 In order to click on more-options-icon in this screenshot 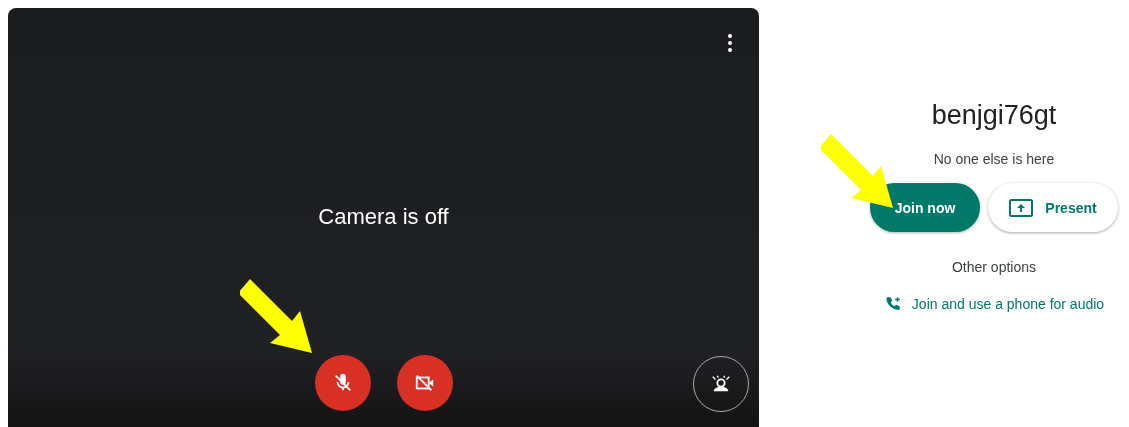, I will do `click(730, 43)`.